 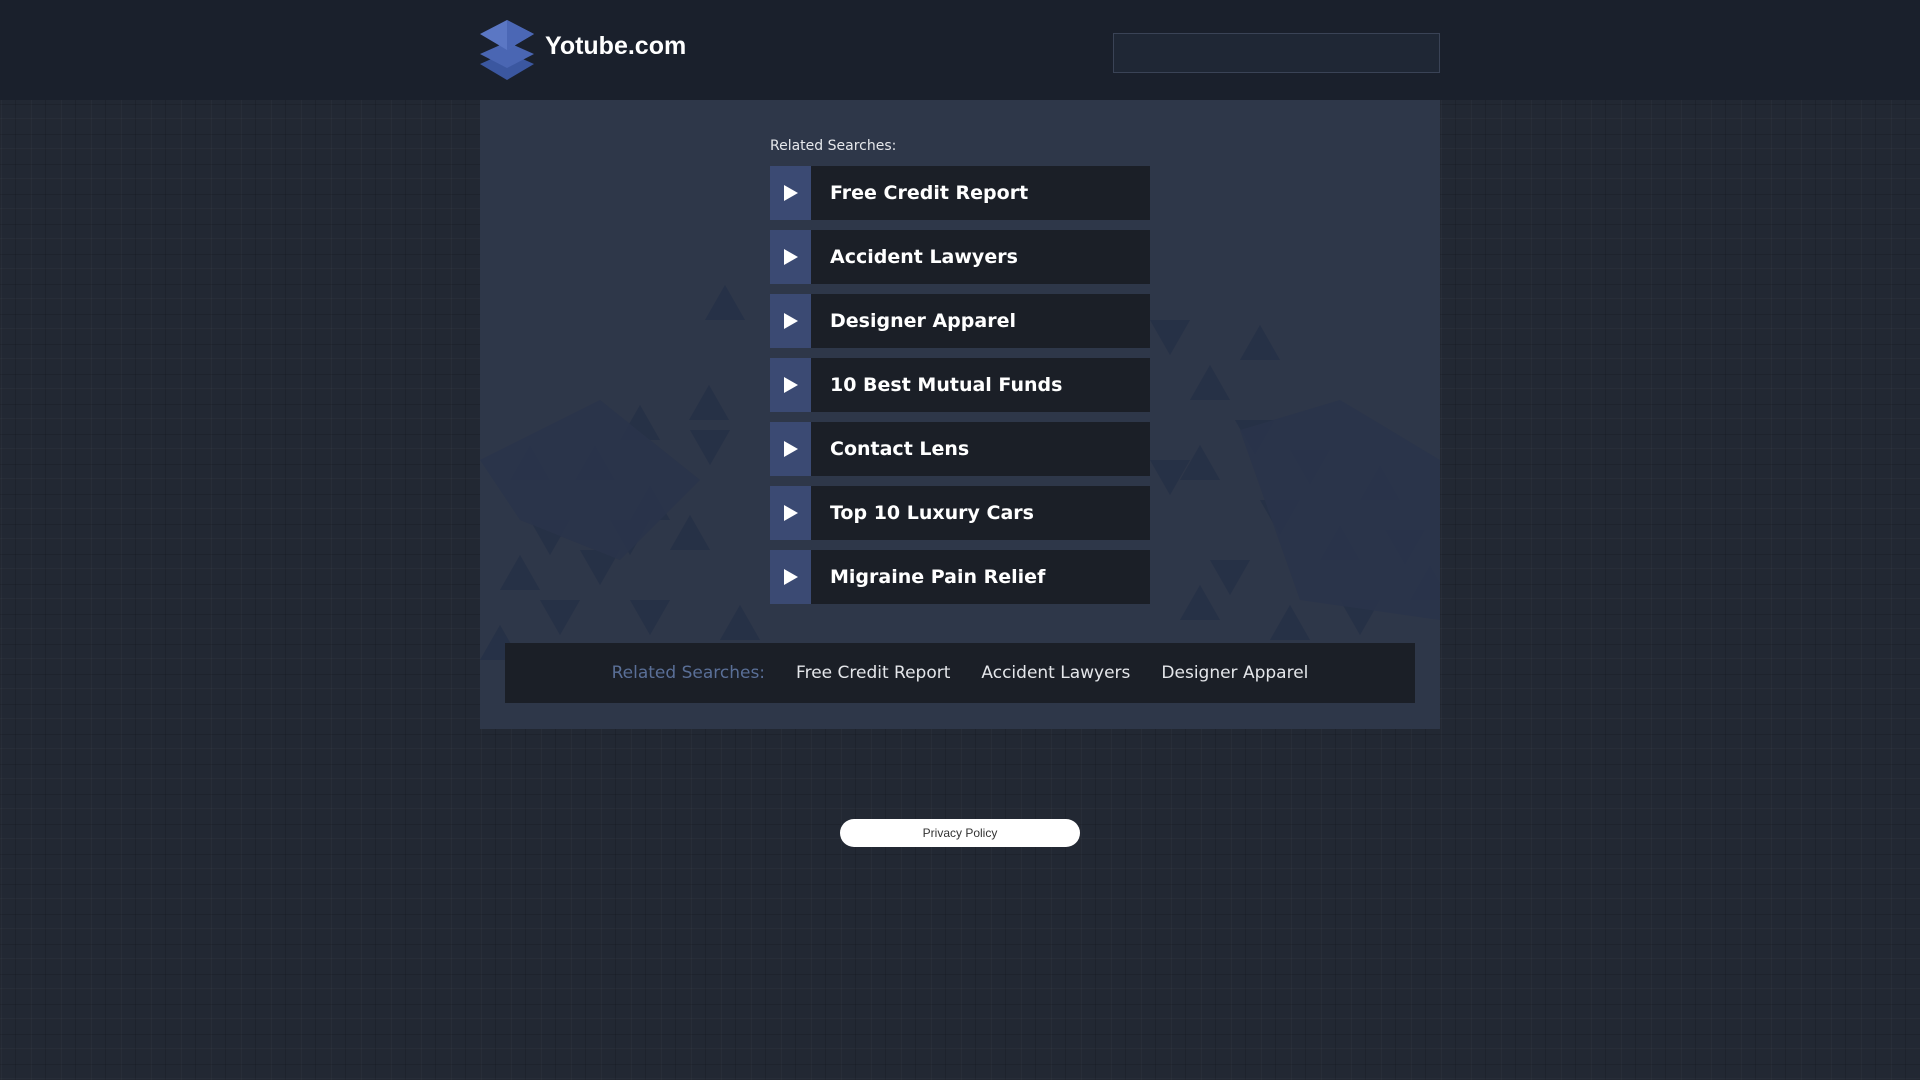 I want to click on search-input, so click(x=1276, y=53).